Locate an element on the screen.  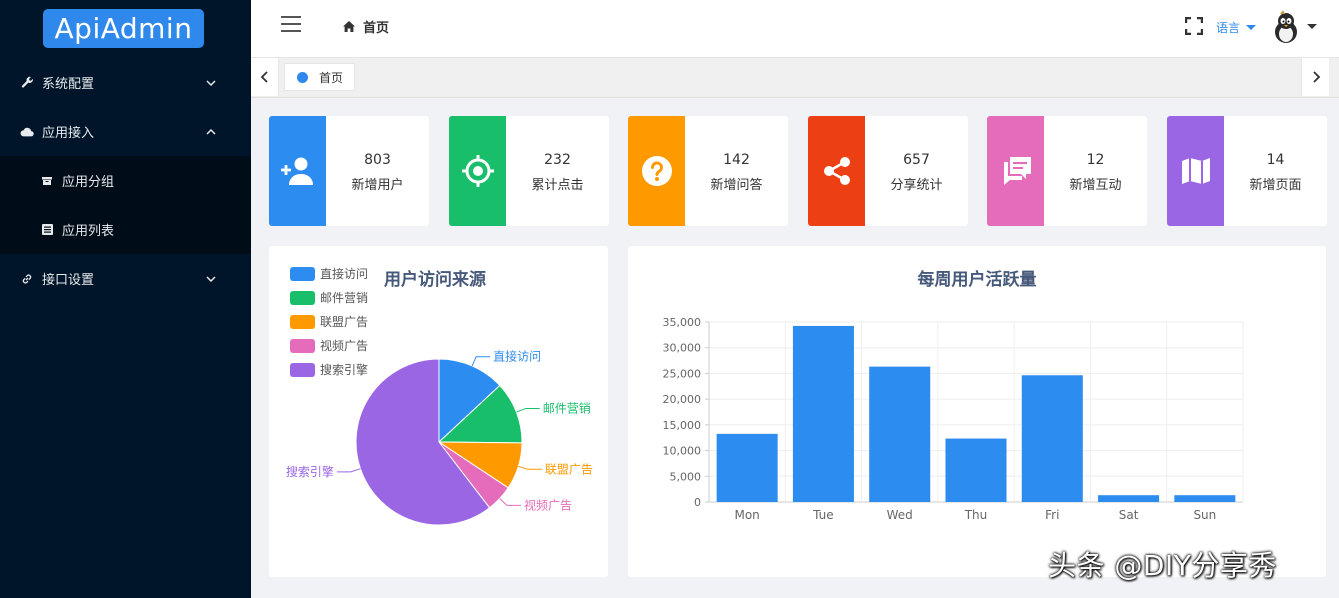
stat-value: 657 is located at coordinates (916, 160).